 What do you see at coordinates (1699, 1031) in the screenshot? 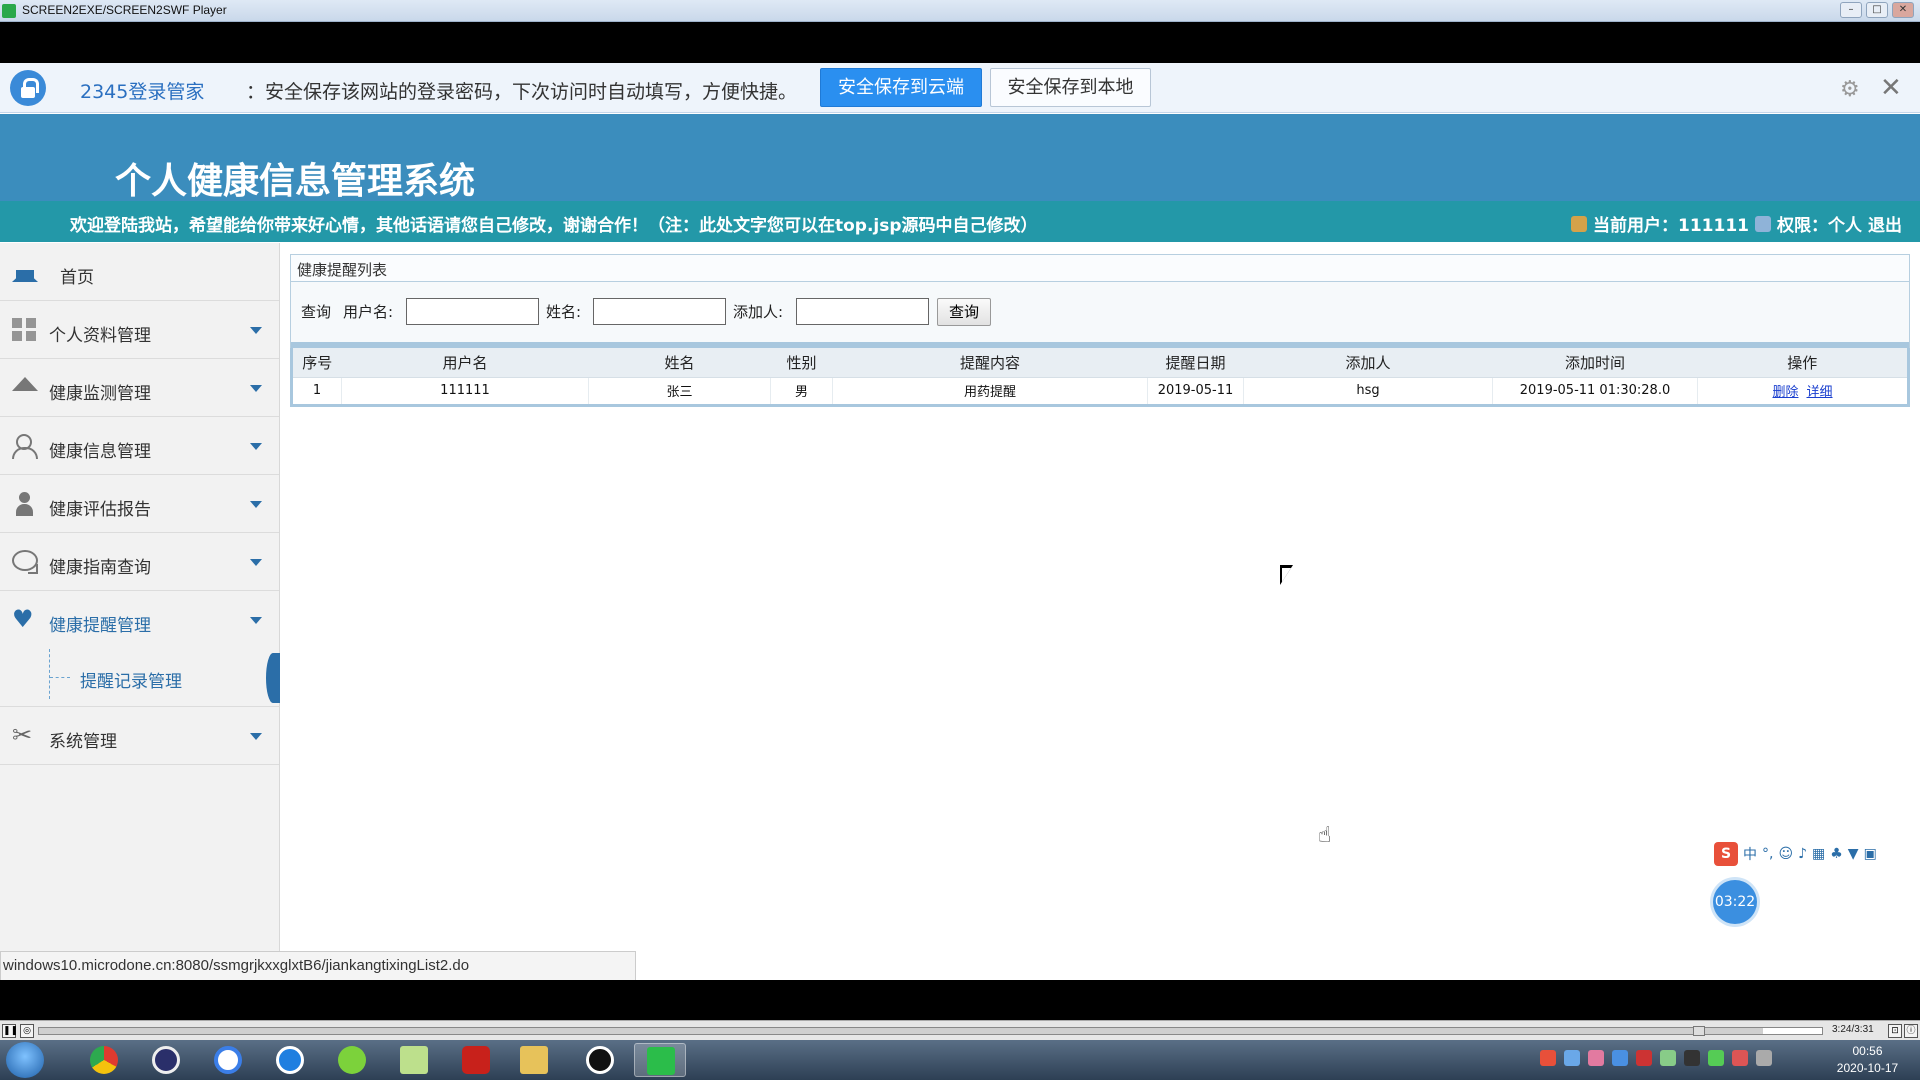
I see `seek-handle` at bounding box center [1699, 1031].